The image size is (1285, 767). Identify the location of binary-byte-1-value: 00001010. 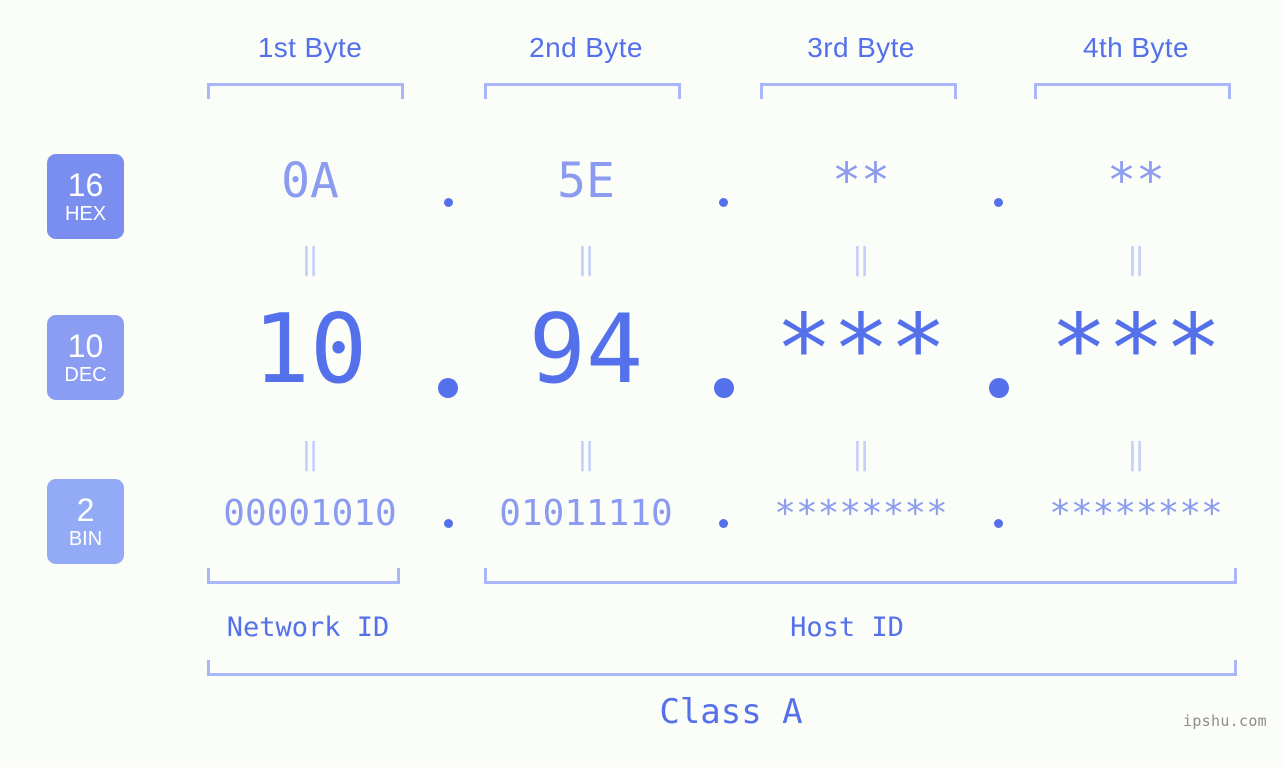
(310, 513).